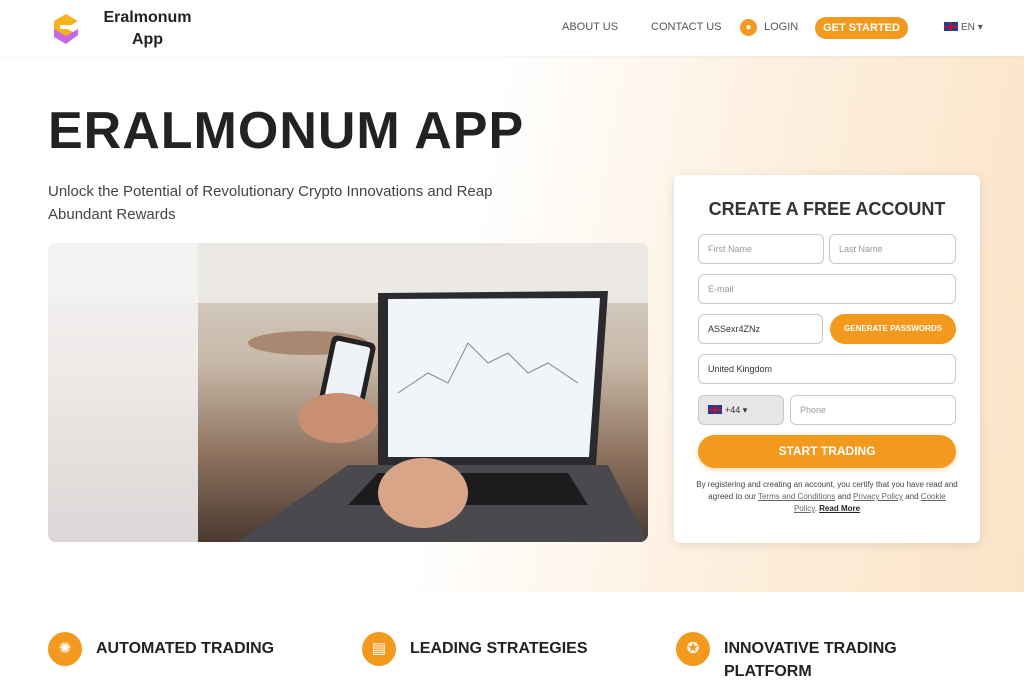 The width and height of the screenshot is (1024, 683). I want to click on login-link: LOGIN, so click(781, 27).